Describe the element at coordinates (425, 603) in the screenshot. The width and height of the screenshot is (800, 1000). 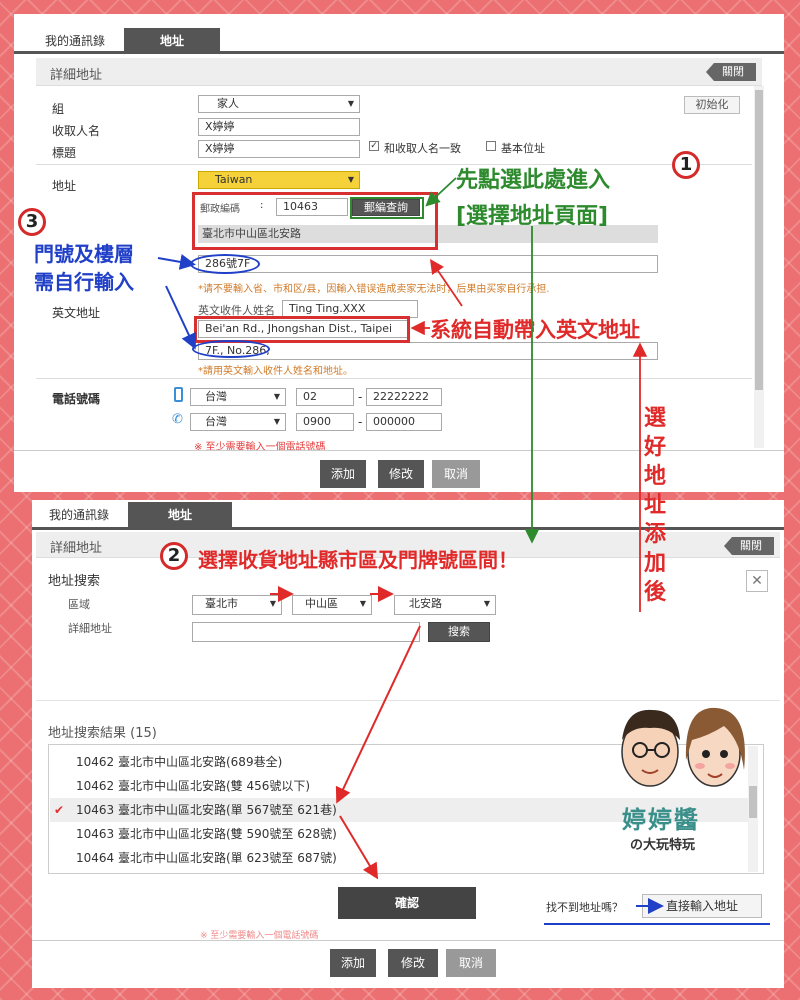
I see `road-select-value: 北安路` at that location.